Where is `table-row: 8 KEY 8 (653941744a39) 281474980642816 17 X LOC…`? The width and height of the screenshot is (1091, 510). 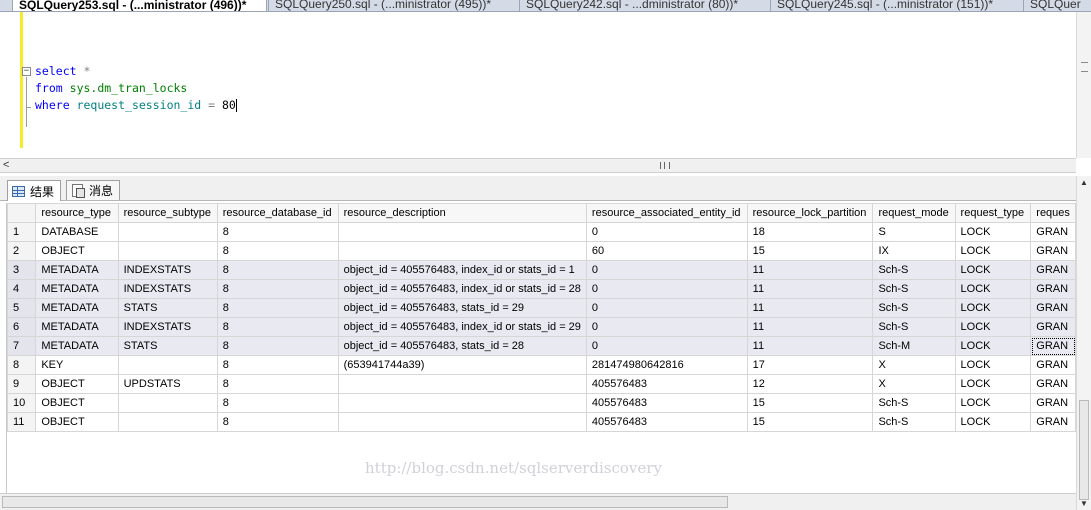 table-row: 8 KEY 8 (653941744a39) 281474980642816 17 X LOC… is located at coordinates (541, 365).